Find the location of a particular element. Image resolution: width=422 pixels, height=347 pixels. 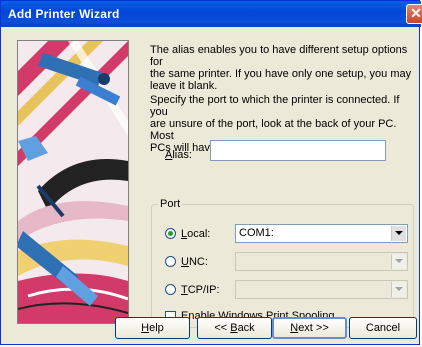

close-button: ✕ is located at coordinates (414, 14).